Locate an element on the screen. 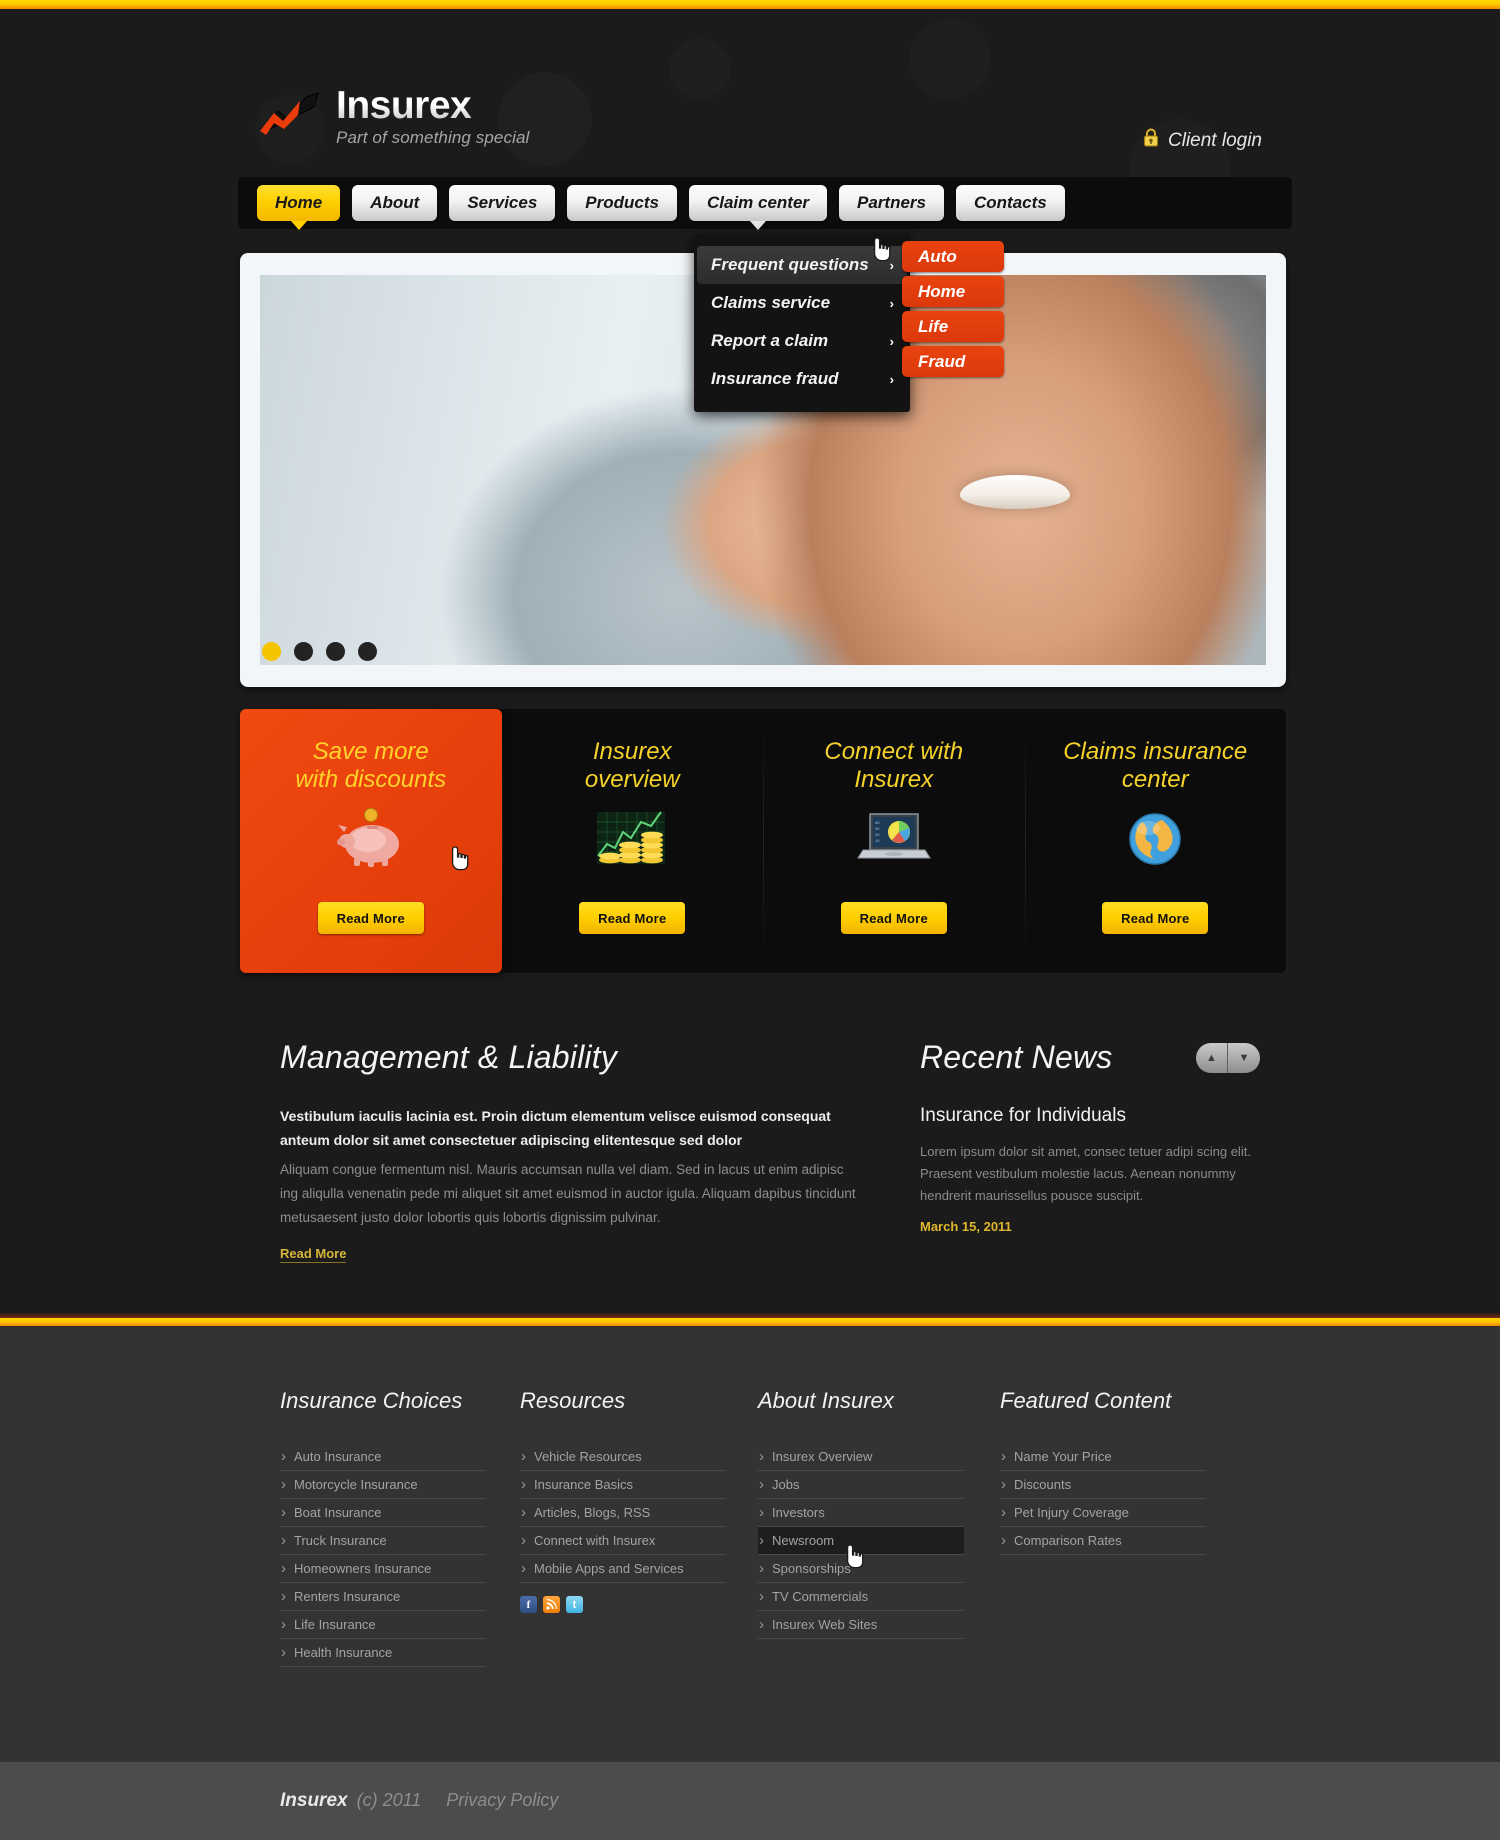  chevron-right-icon: › is located at coordinates (891, 303).